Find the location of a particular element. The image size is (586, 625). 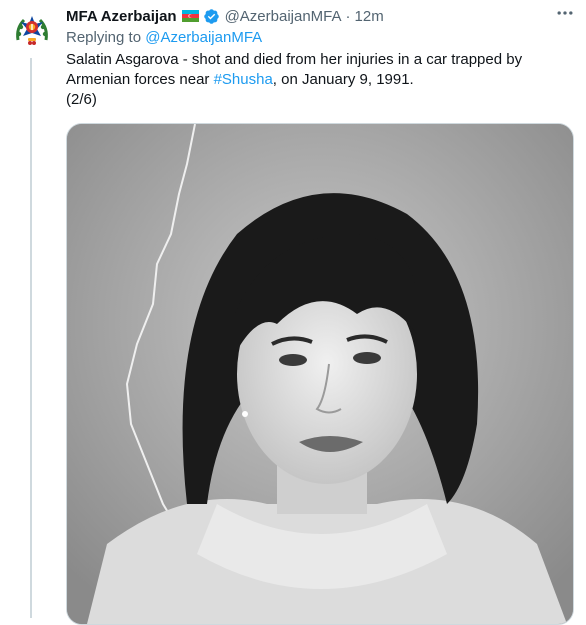

tweet-header: MFA Azerbaijan @AzerbaijanMFA · 12m is located at coordinates (225, 16).